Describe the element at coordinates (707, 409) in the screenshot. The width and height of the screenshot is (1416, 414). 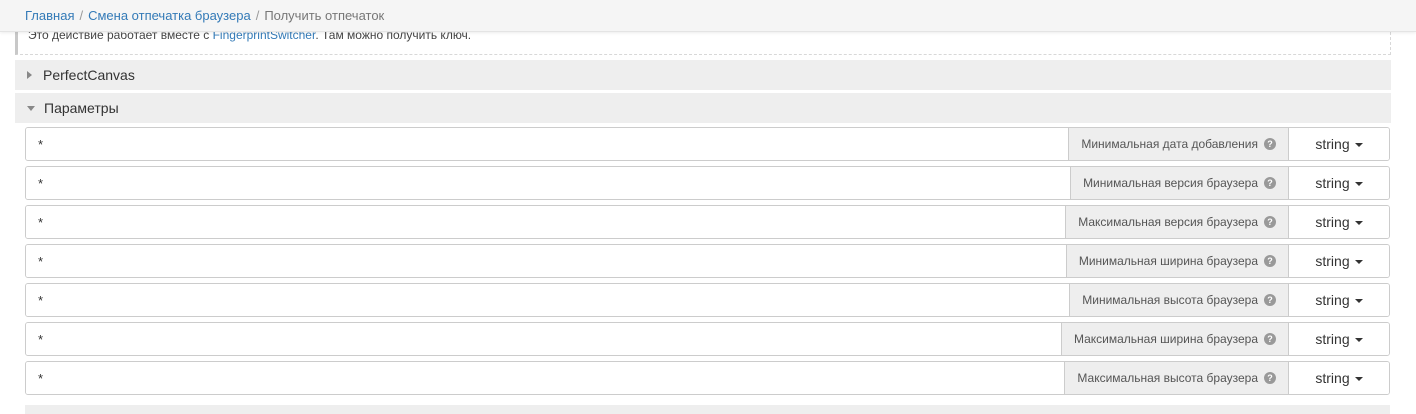
I see `next-section-edge` at that location.